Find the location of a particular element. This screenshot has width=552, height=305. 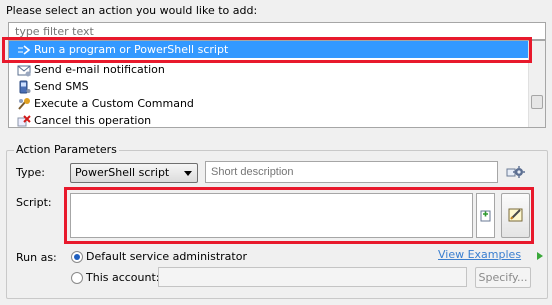

filter-input is located at coordinates (277, 31).